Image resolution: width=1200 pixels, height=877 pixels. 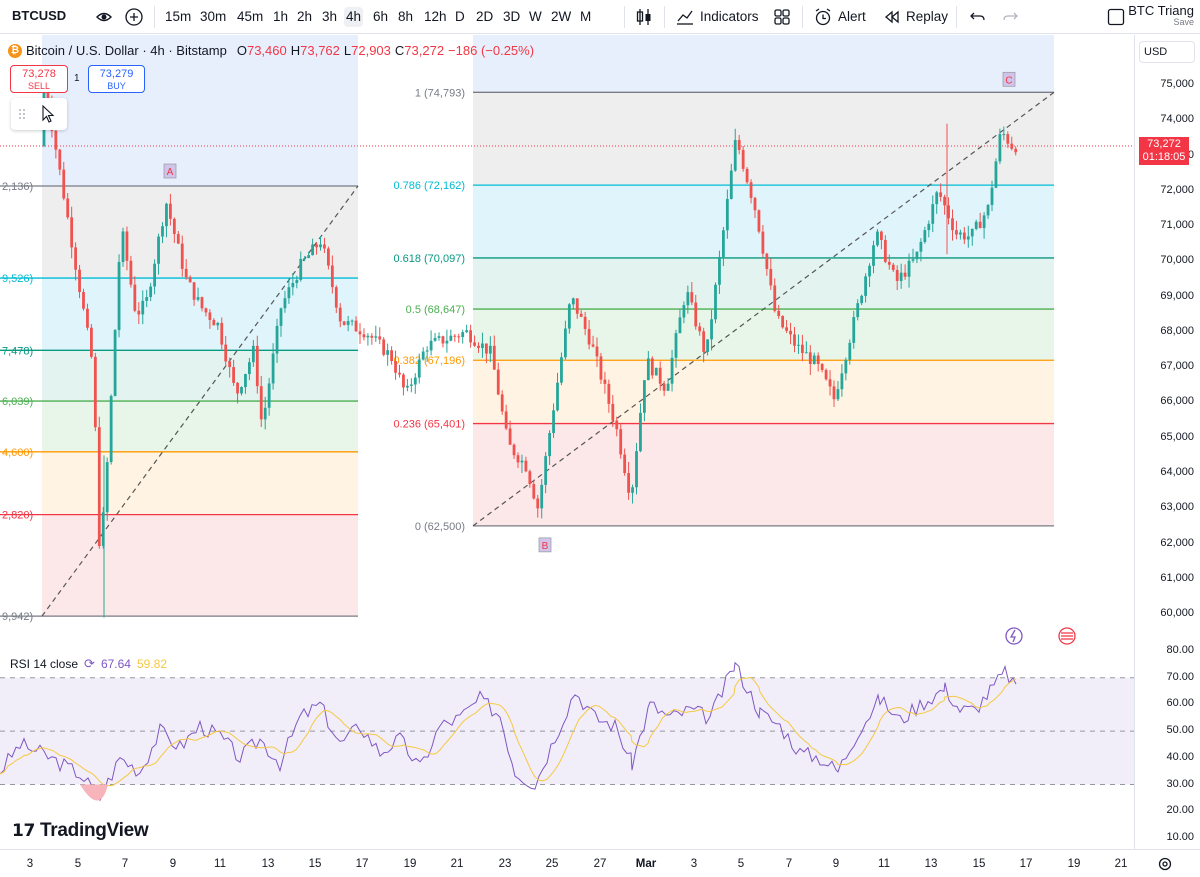 I want to click on add-symbol-icon, so click(x=134, y=17).